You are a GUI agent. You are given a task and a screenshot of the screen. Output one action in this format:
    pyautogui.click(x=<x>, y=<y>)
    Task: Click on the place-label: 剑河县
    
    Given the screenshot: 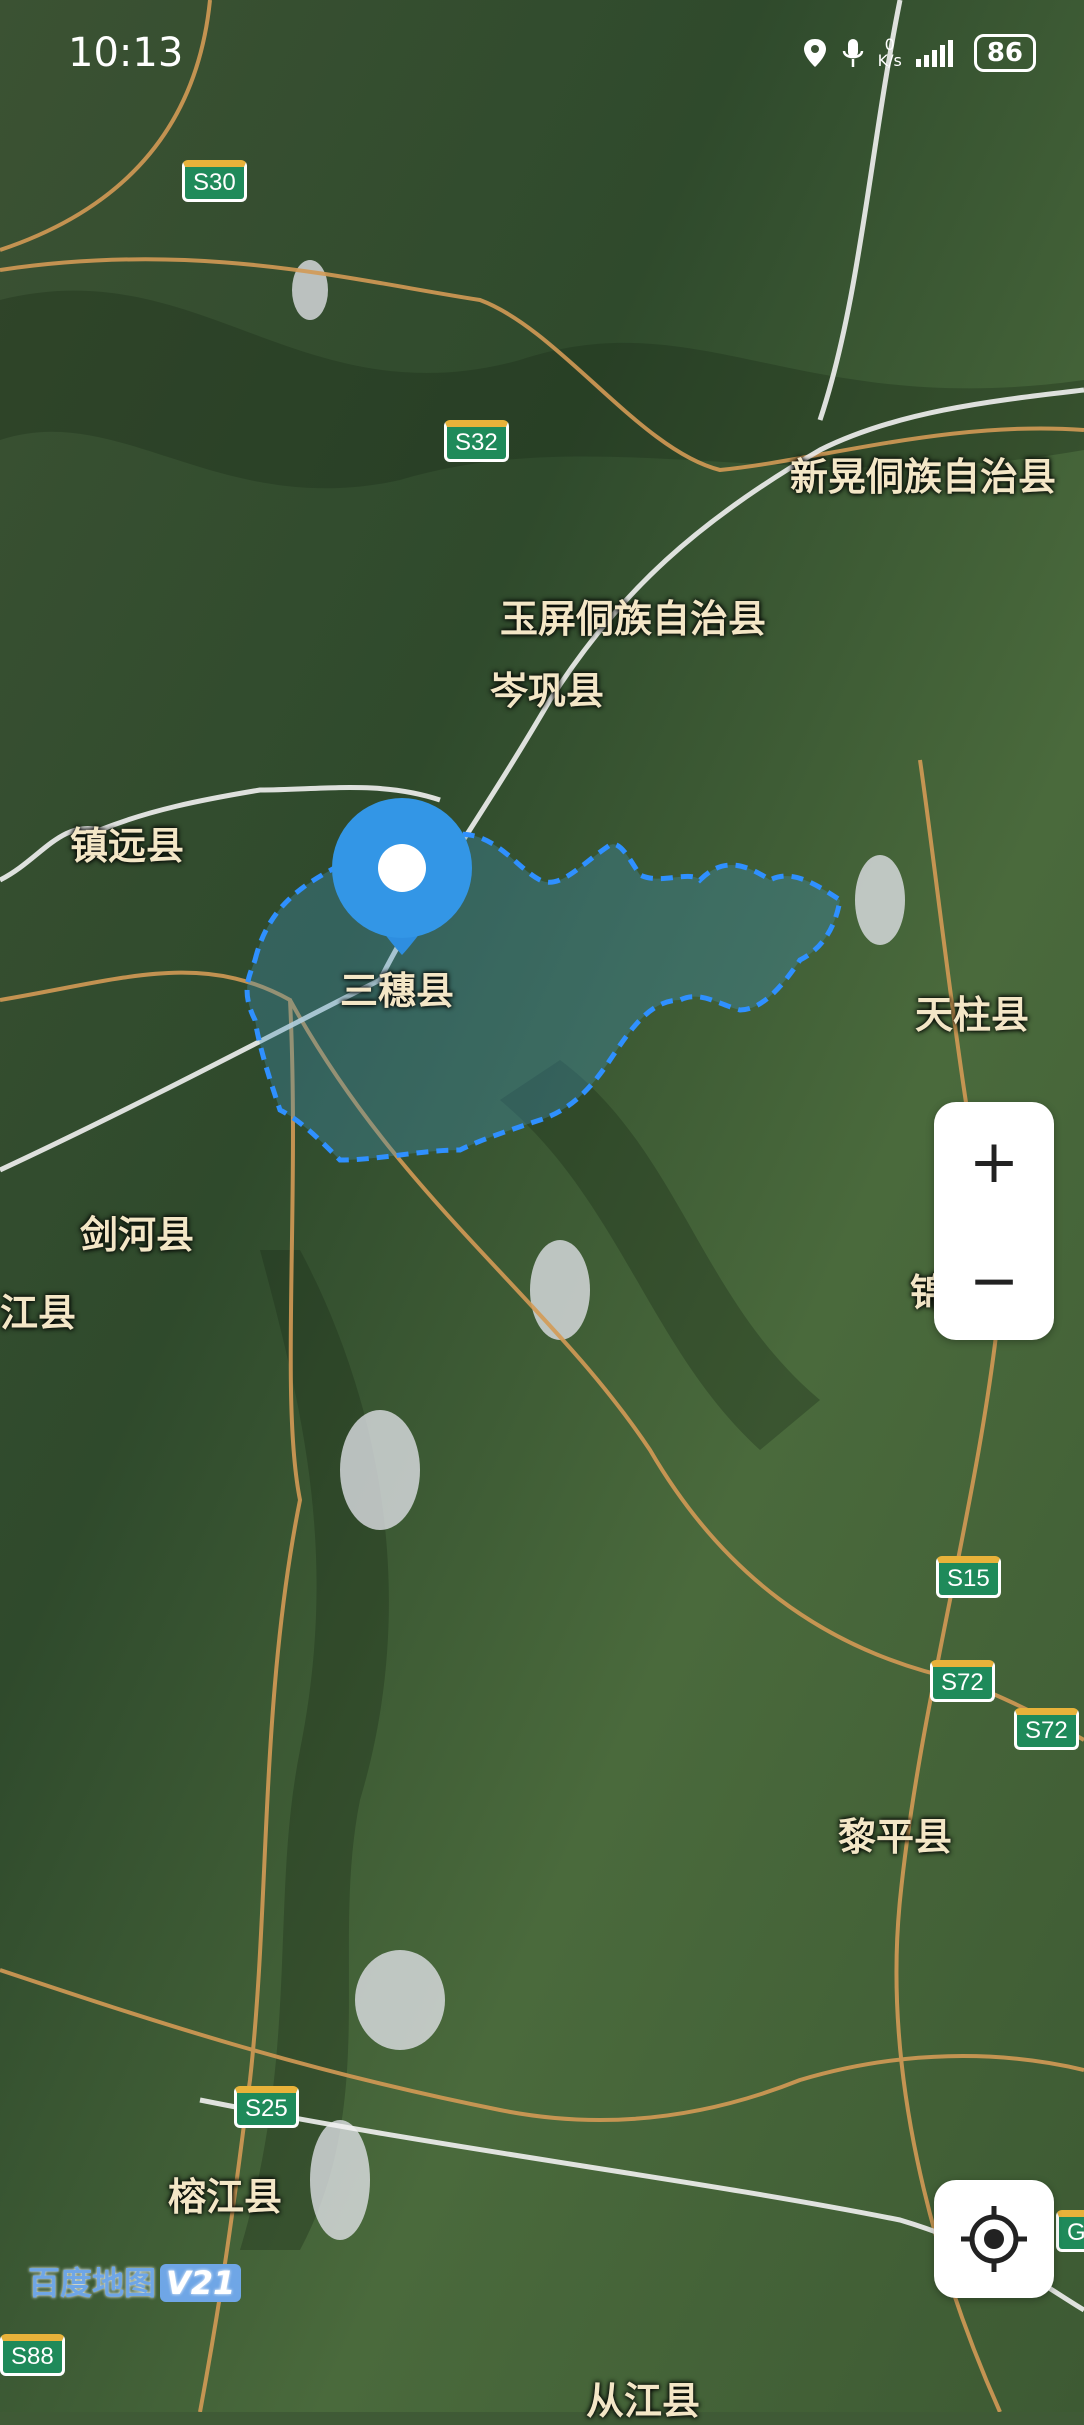 What is the action you would take?
    pyautogui.click(x=137, y=1231)
    